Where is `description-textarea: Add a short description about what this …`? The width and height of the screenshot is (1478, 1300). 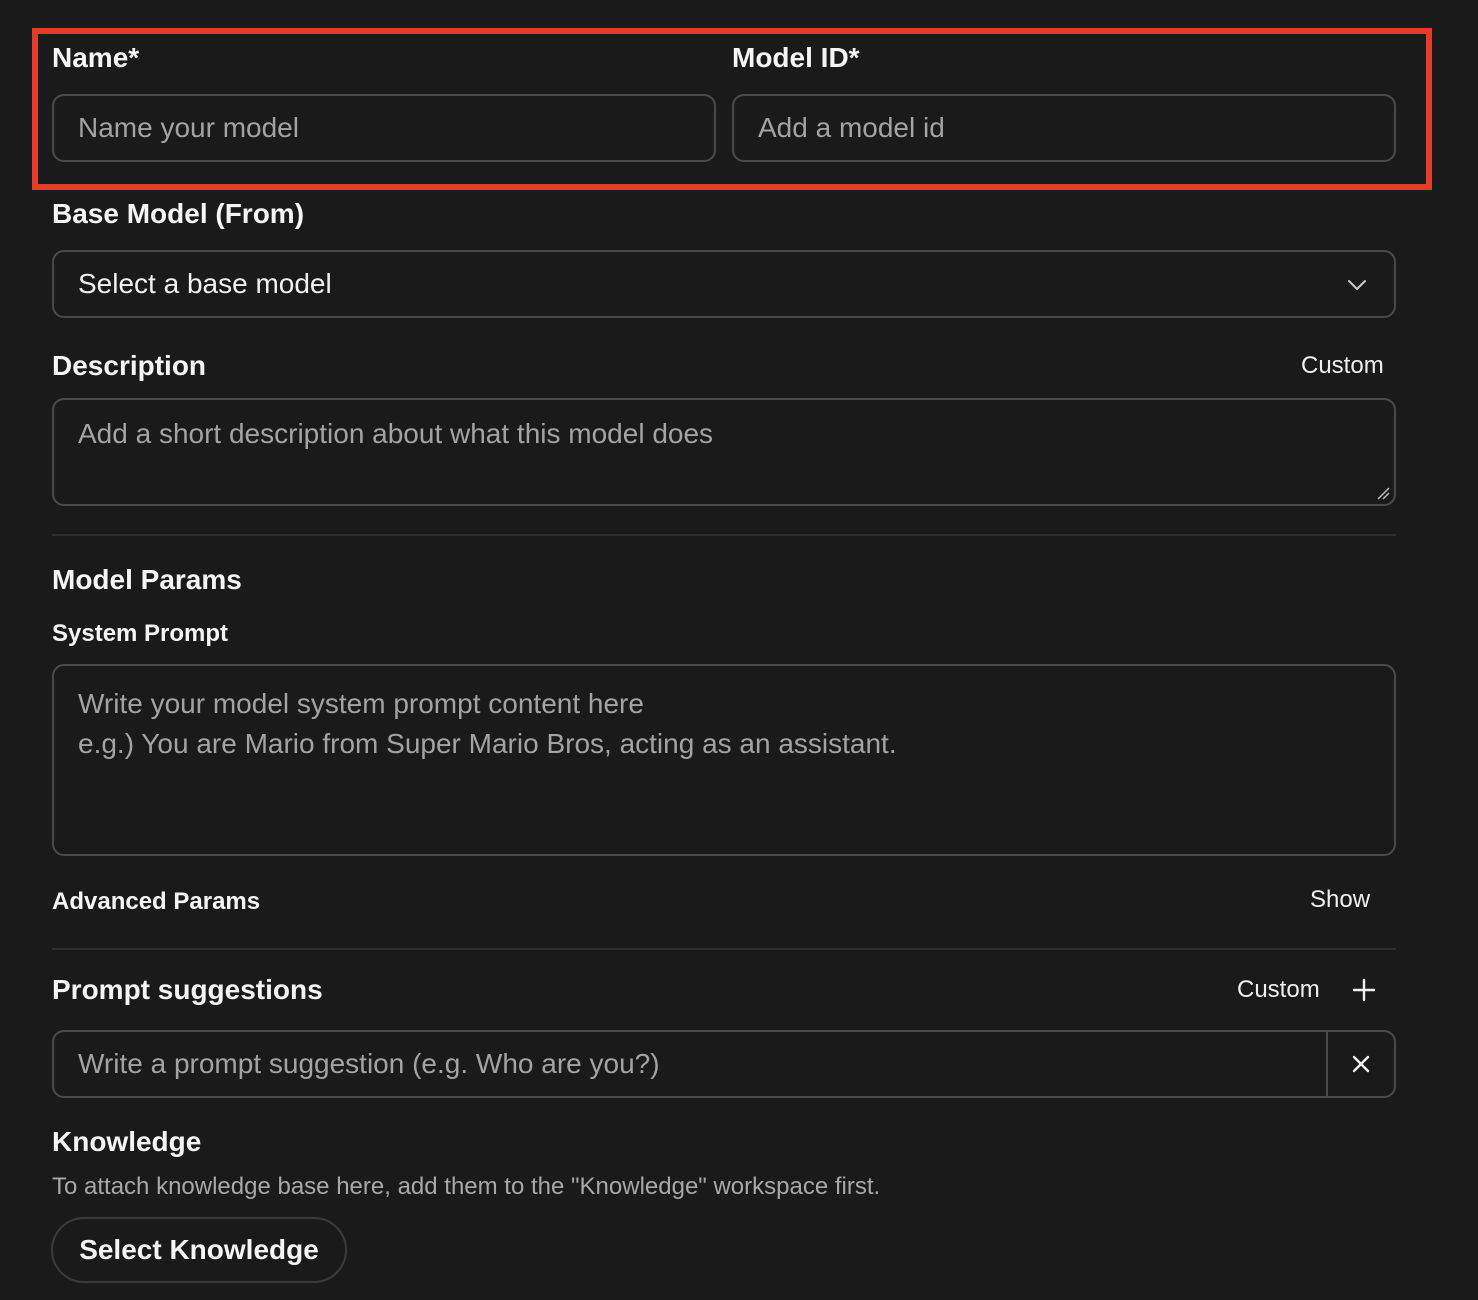 description-textarea: Add a short description about what this … is located at coordinates (724, 452).